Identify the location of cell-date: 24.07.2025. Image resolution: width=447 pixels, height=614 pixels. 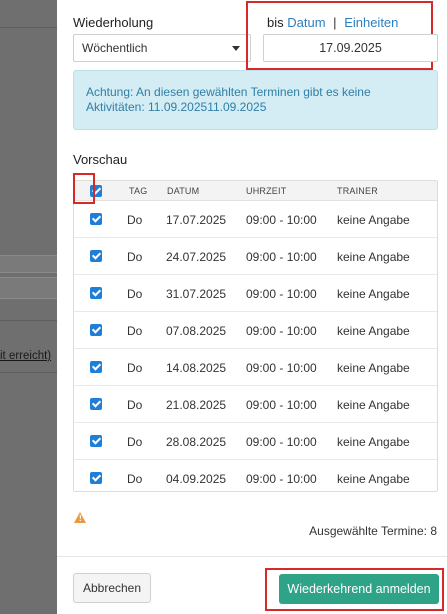
(196, 257).